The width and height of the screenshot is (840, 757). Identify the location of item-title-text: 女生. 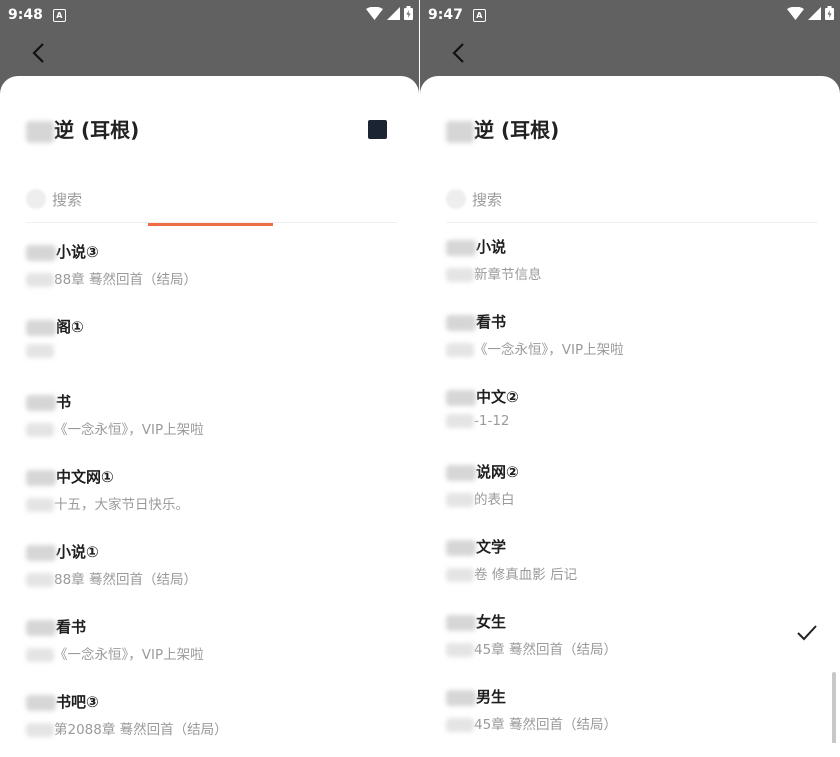
(491, 622).